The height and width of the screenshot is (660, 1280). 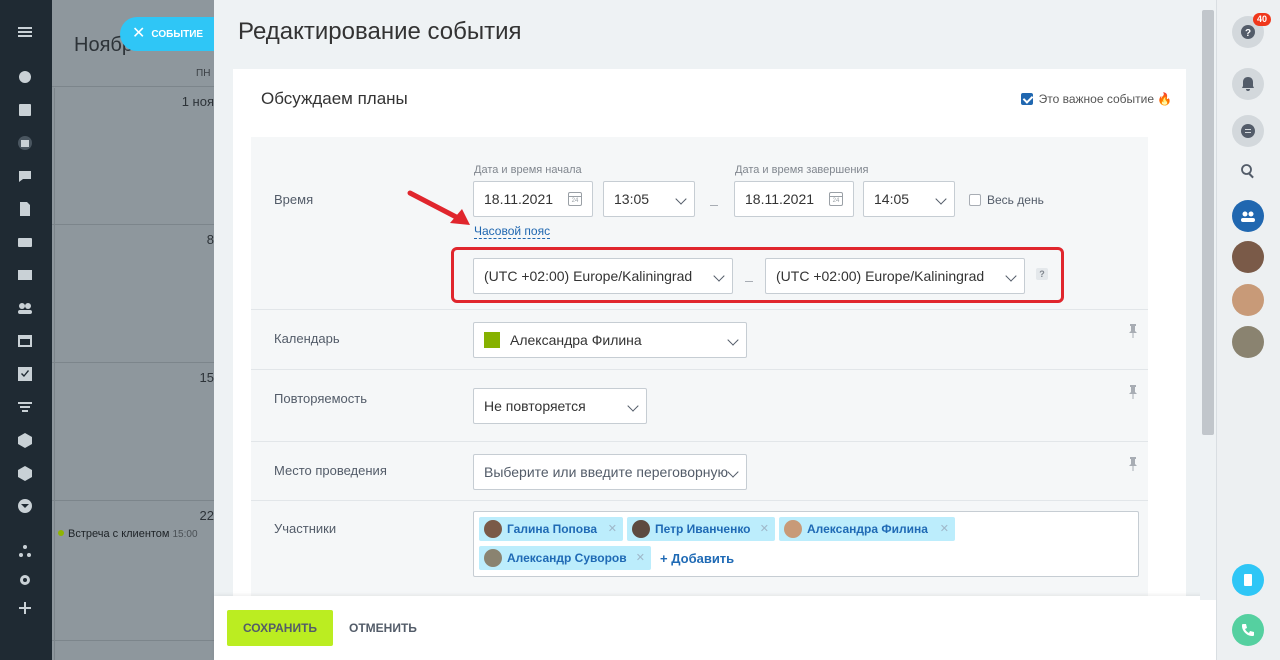 What do you see at coordinates (25, 608) in the screenshot?
I see `add-icon` at bounding box center [25, 608].